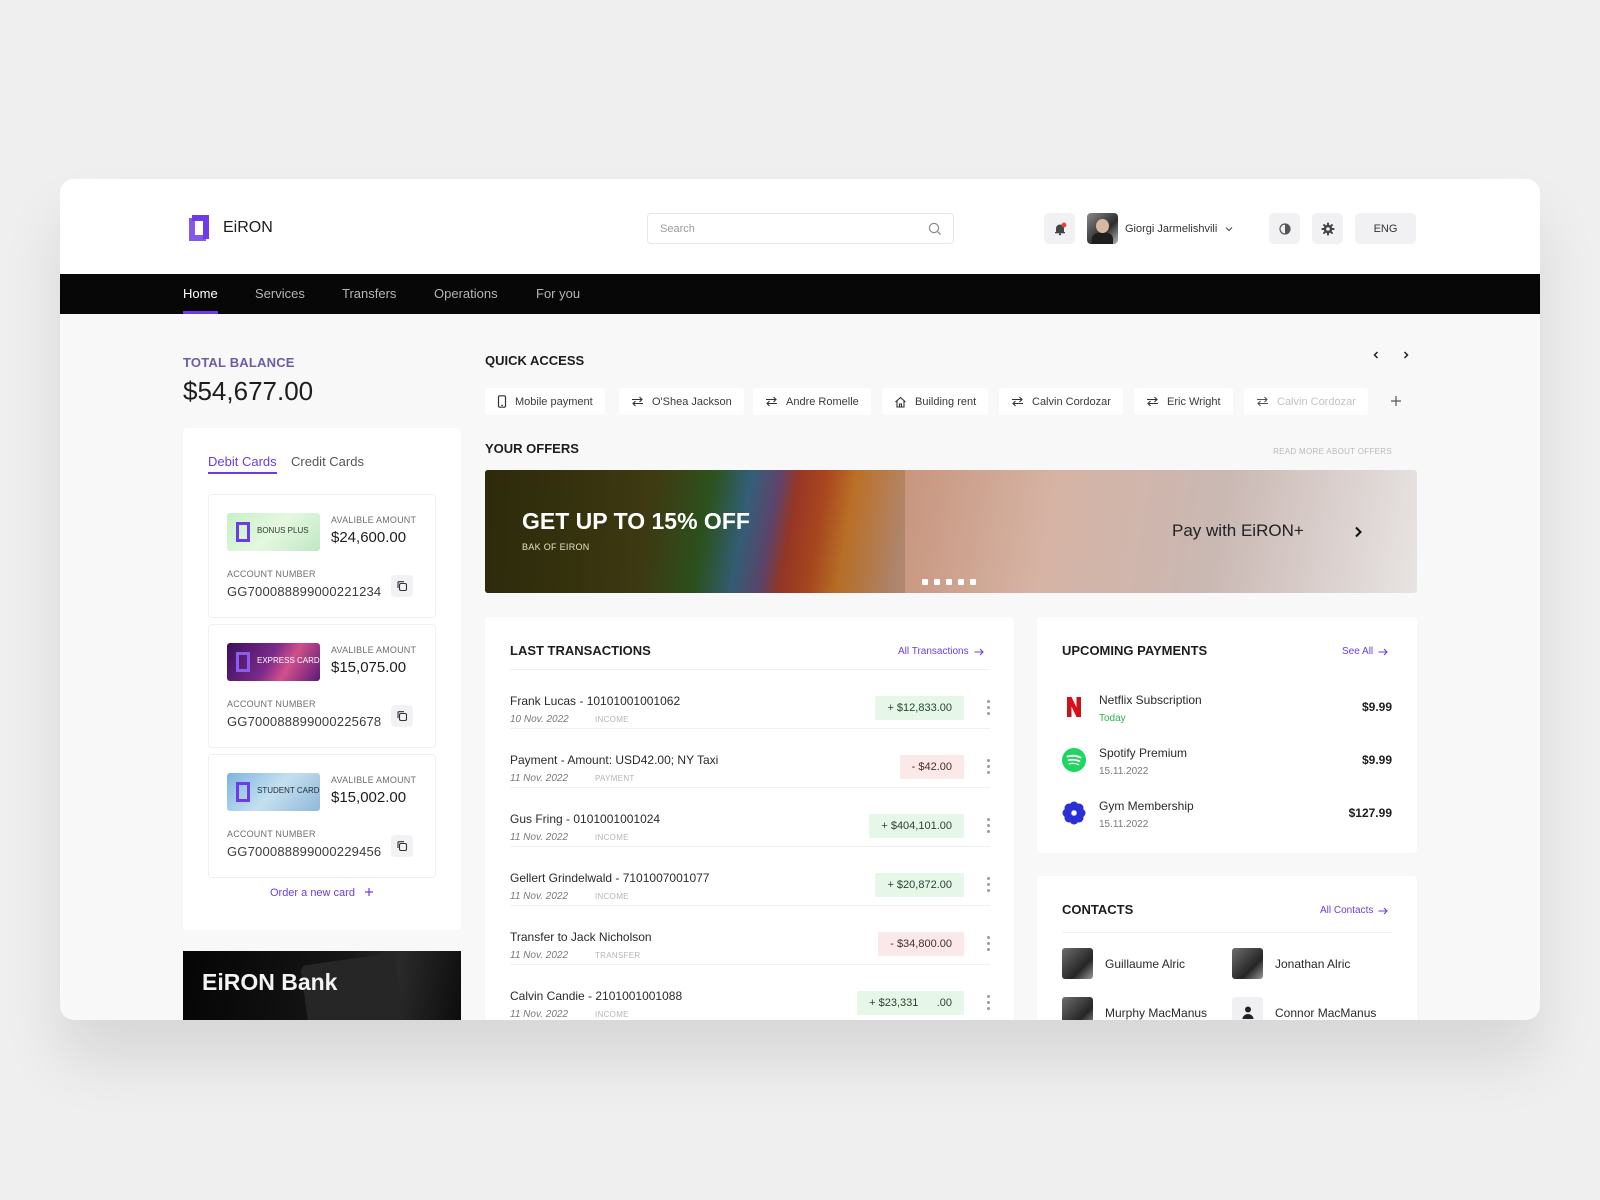  What do you see at coordinates (615, 778) in the screenshot?
I see `transaction-type: PAYMENT` at bounding box center [615, 778].